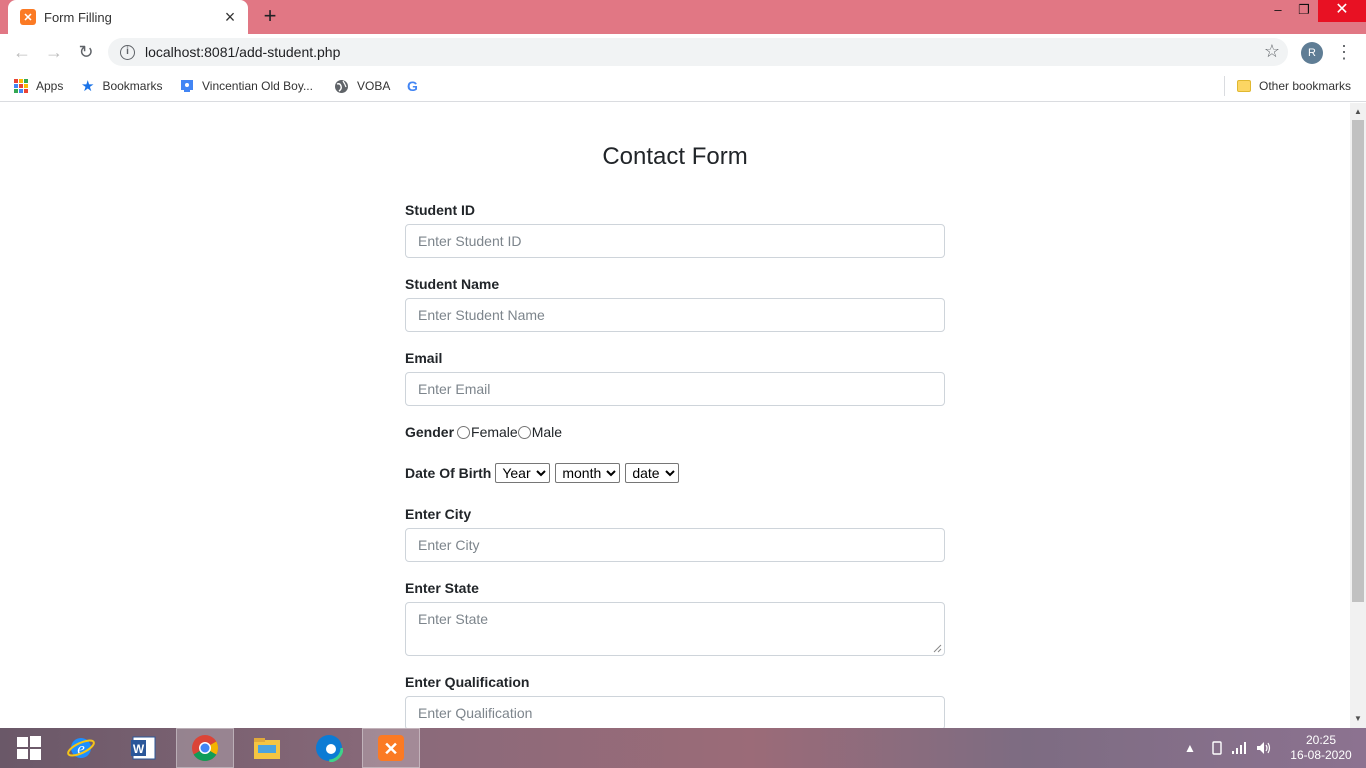 This screenshot has width=1366, height=768. What do you see at coordinates (21, 86) in the screenshot?
I see `apps-grid-icon` at bounding box center [21, 86].